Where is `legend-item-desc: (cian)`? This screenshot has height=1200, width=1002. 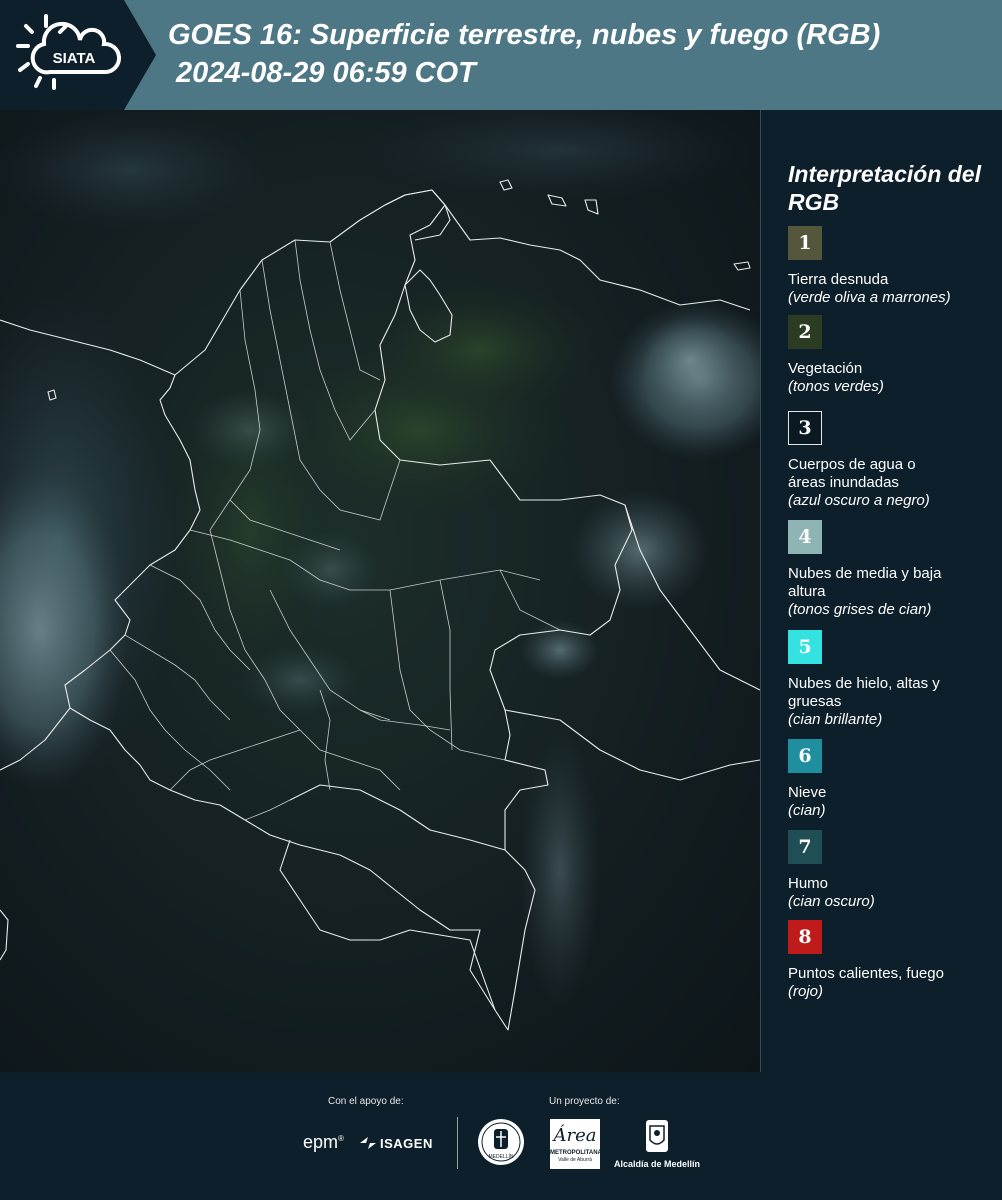 legend-item-desc: (cian) is located at coordinates (807, 810).